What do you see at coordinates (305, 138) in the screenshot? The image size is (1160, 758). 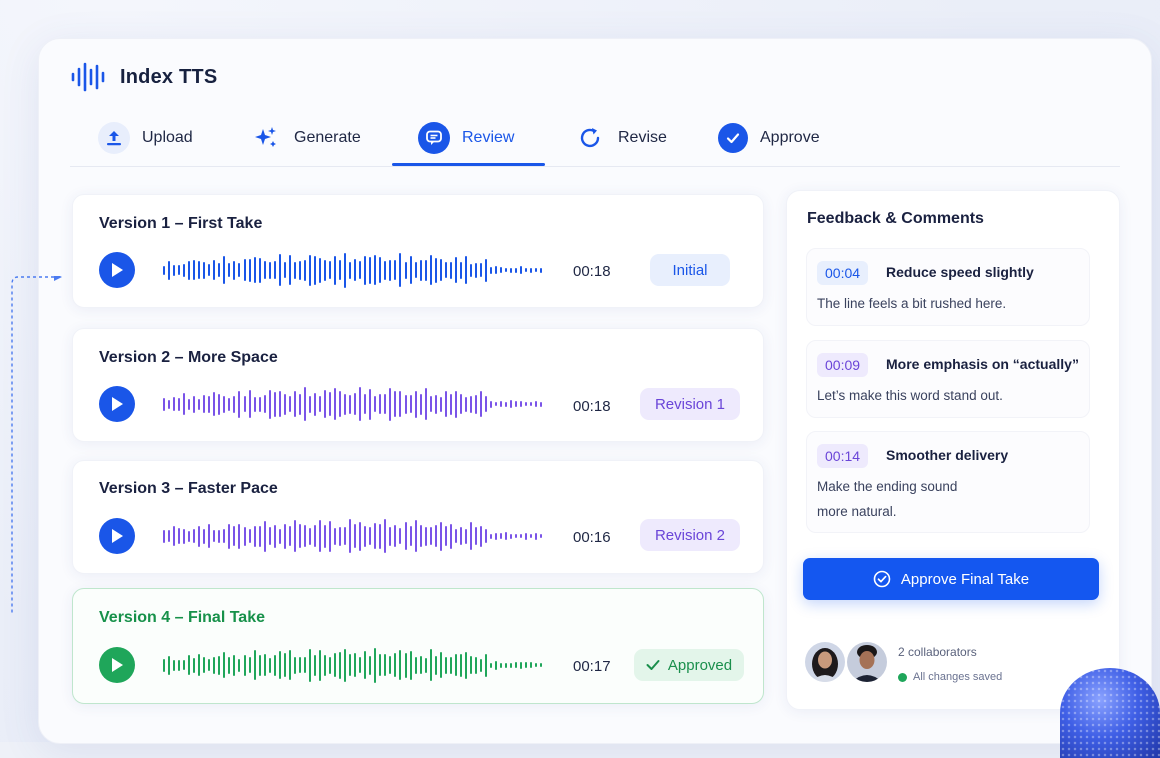 I see `tab-generate: Generate` at bounding box center [305, 138].